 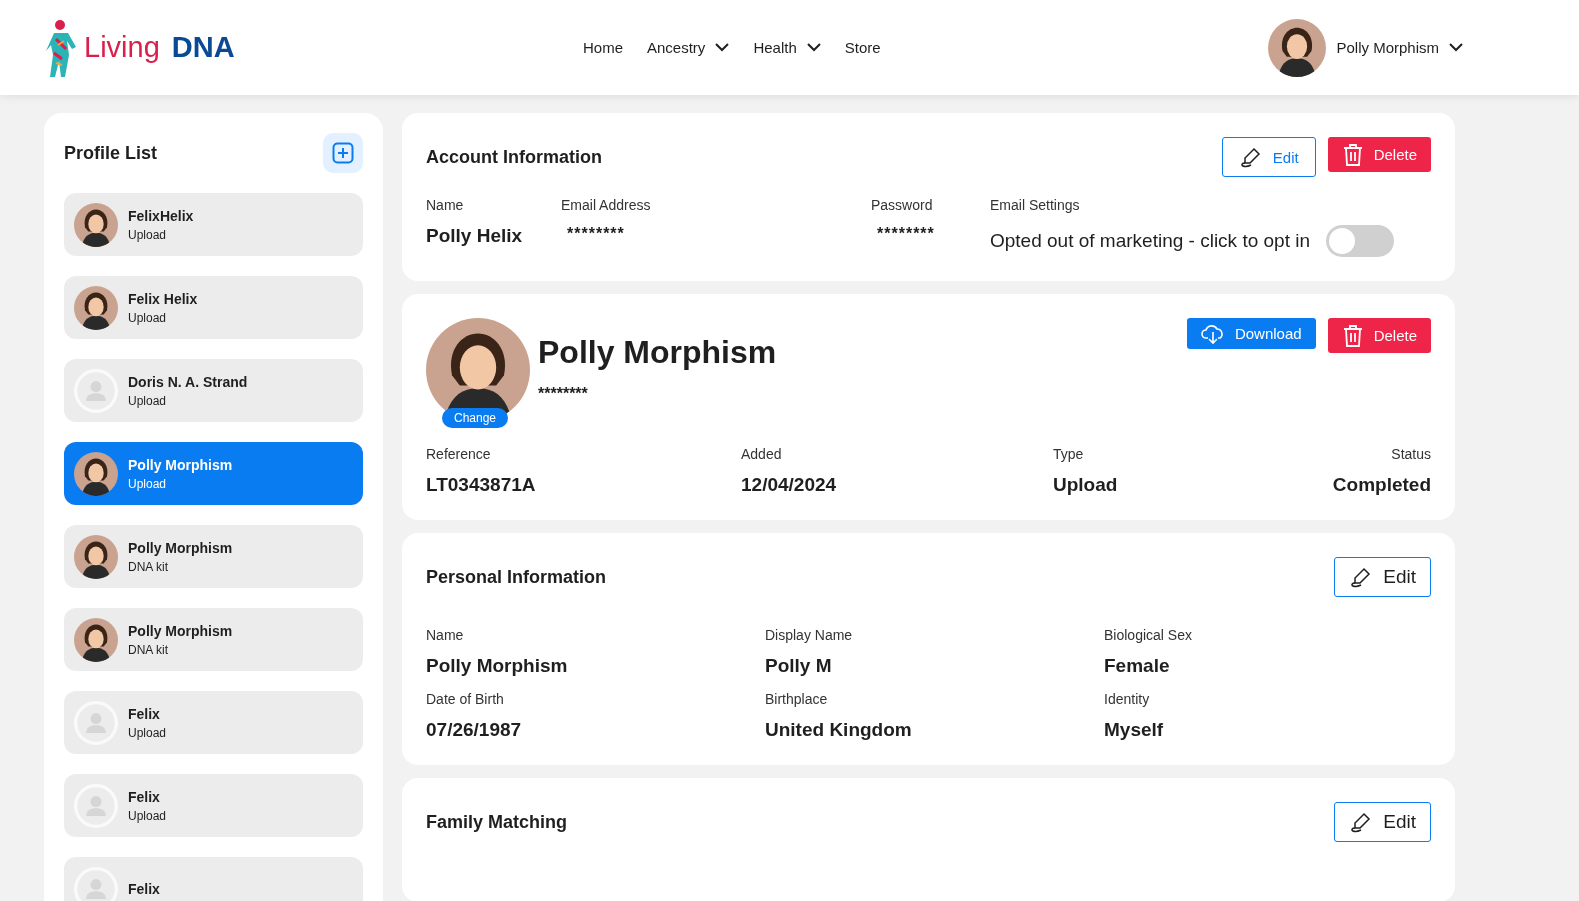 I want to click on logo-text: Living, so click(x=122, y=47).